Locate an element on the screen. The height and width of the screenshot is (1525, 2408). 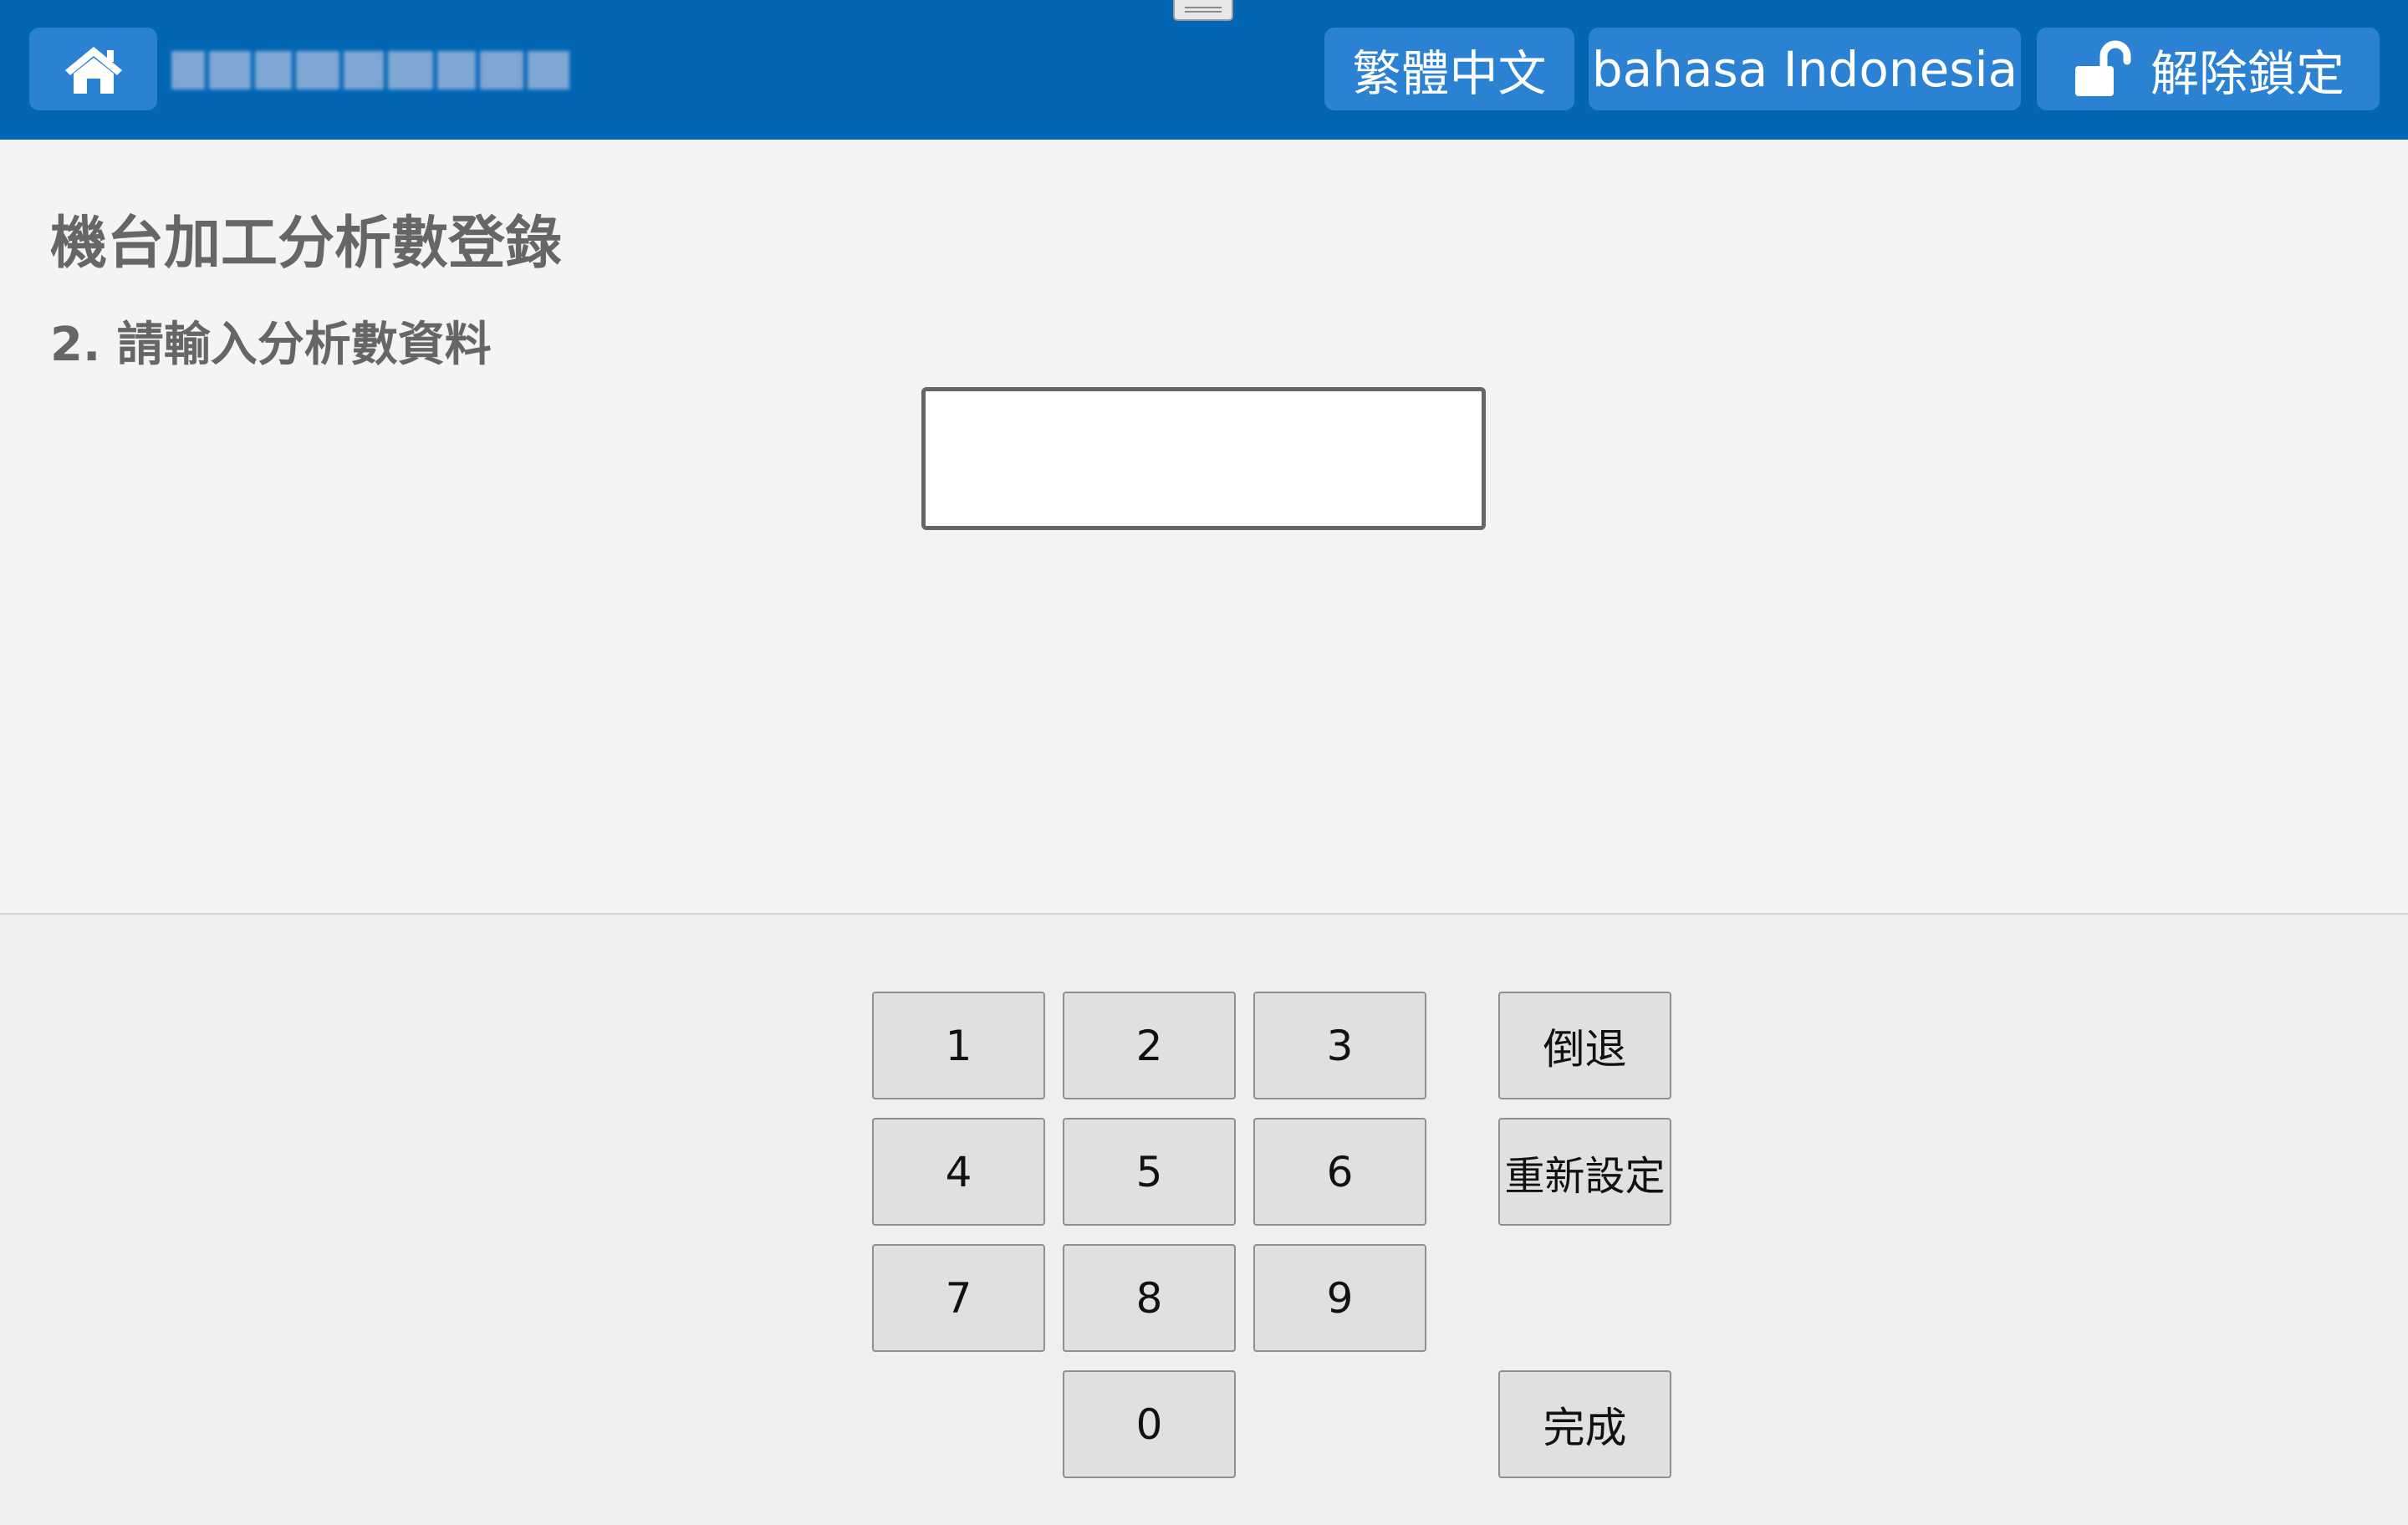
unlock-label: 解除鎖定 is located at coordinates (2247, 73).